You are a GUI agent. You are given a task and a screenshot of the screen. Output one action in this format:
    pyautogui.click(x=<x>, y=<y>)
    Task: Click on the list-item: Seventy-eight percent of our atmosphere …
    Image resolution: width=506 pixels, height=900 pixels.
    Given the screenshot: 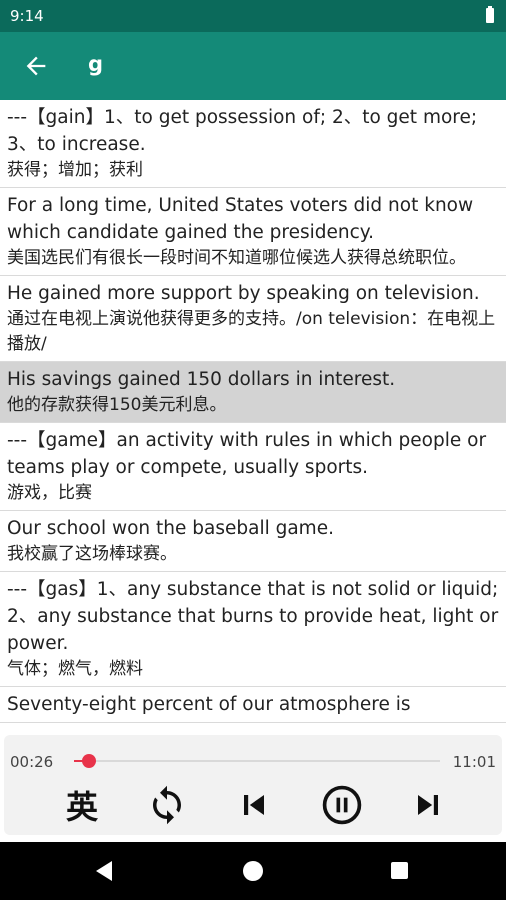 What is the action you would take?
    pyautogui.click(x=253, y=705)
    